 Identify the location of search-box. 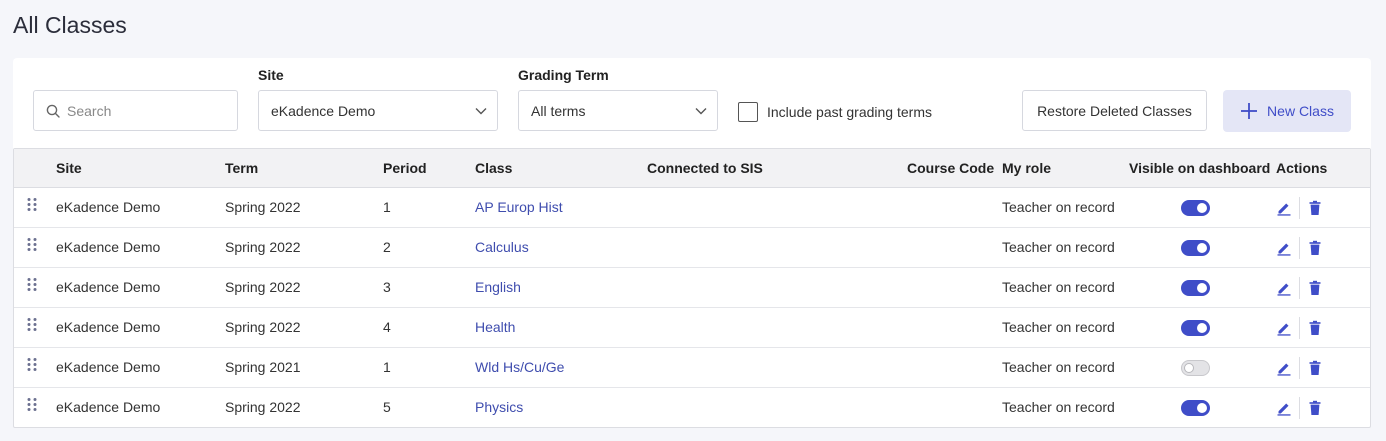
(135, 110).